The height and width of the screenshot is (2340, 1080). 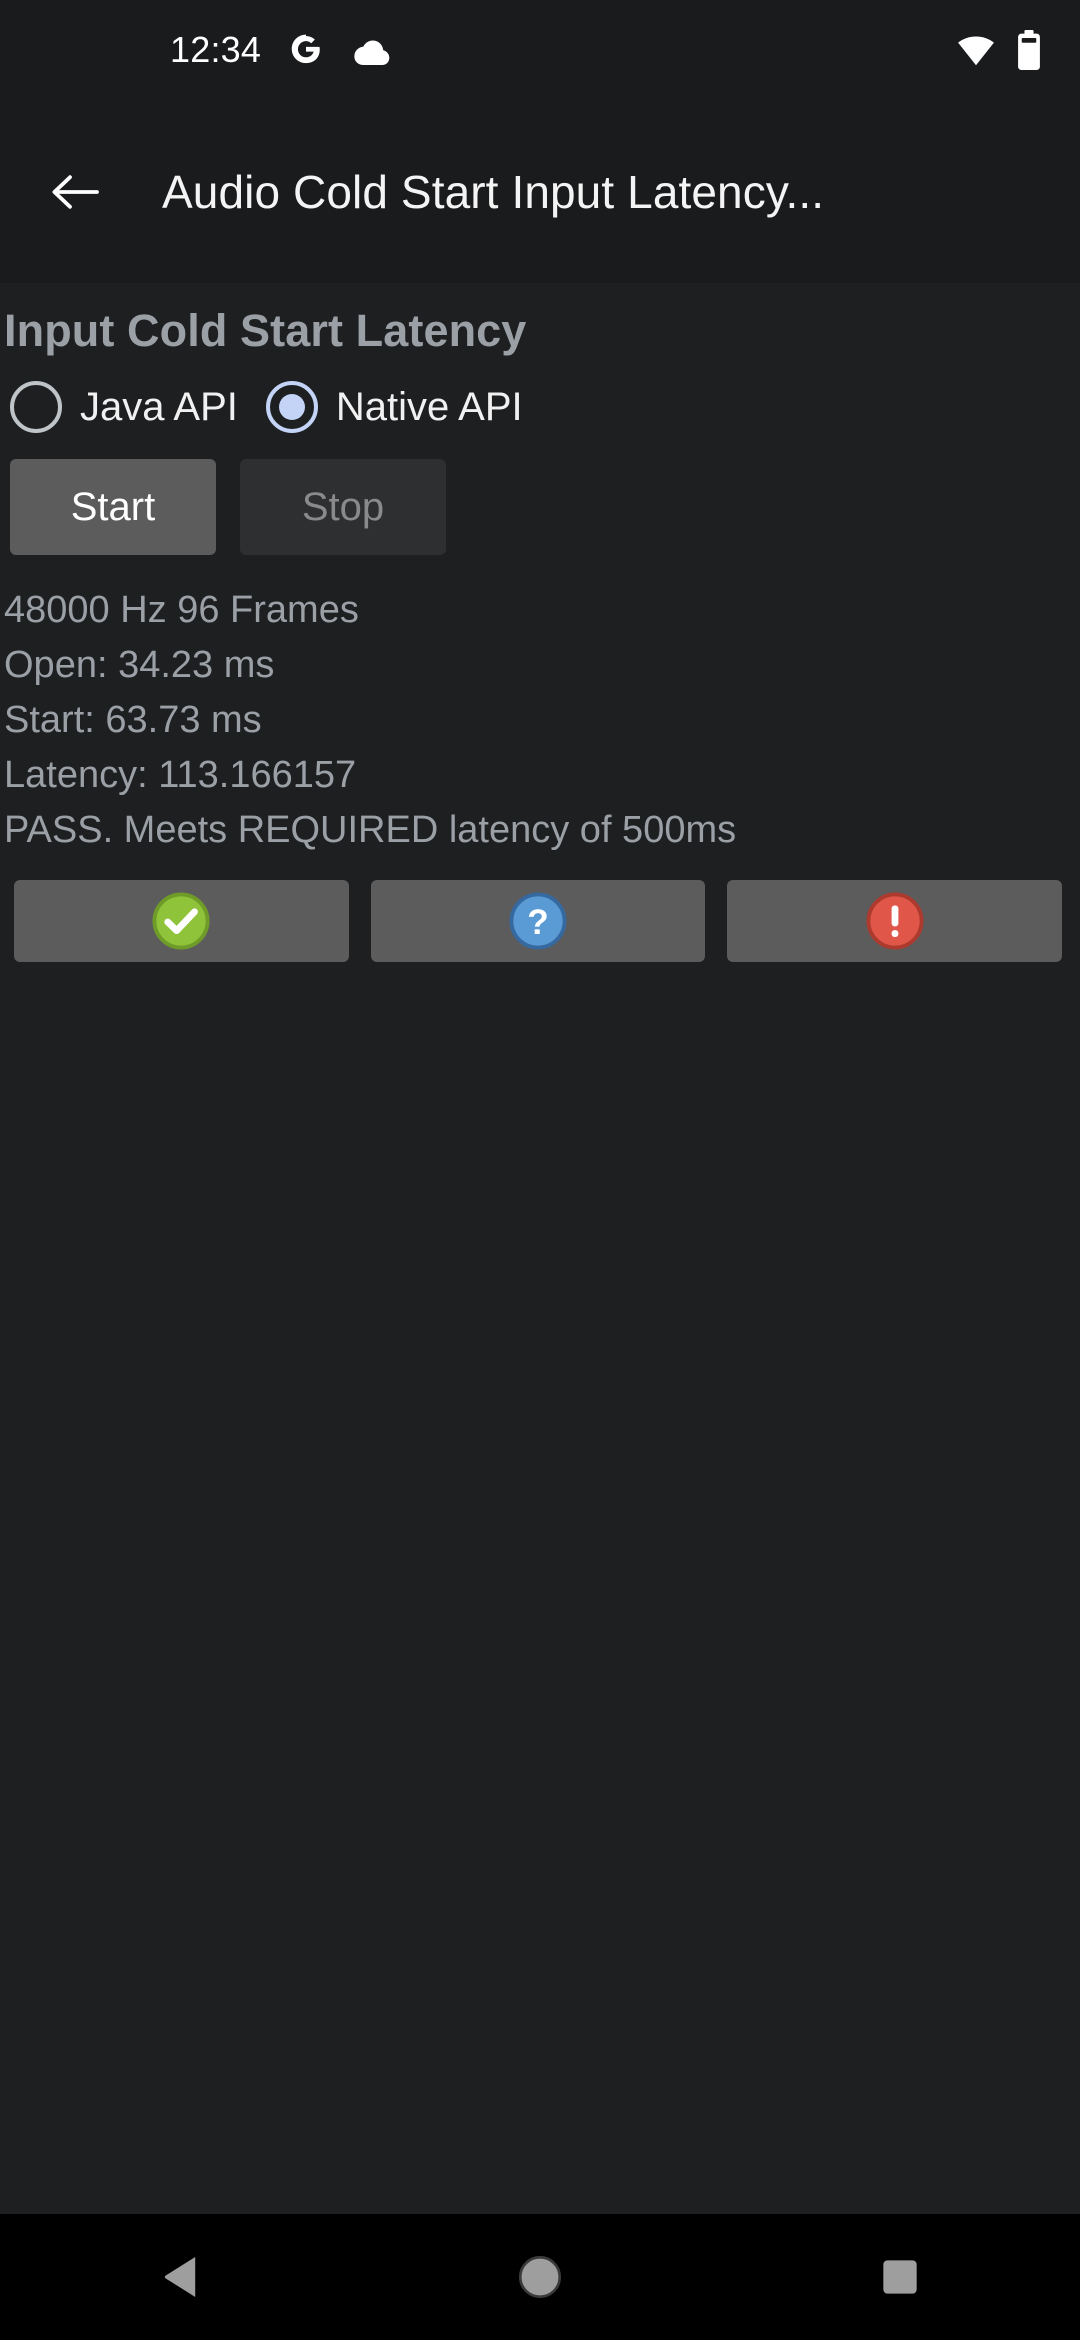 I want to click on nav-back-icon, so click(x=180, y=2277).